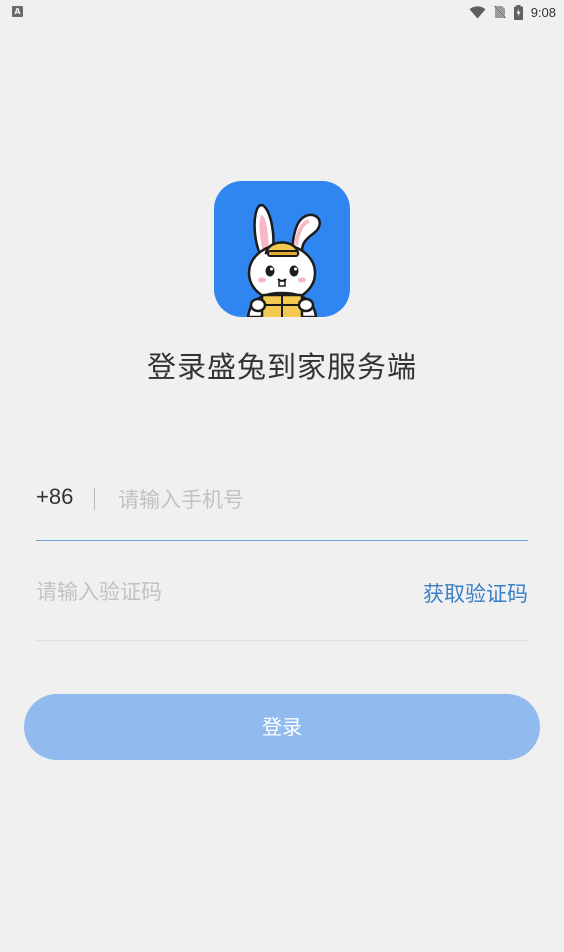 The image size is (564, 952). What do you see at coordinates (206, 592) in the screenshot?
I see `verification-code-input` at bounding box center [206, 592].